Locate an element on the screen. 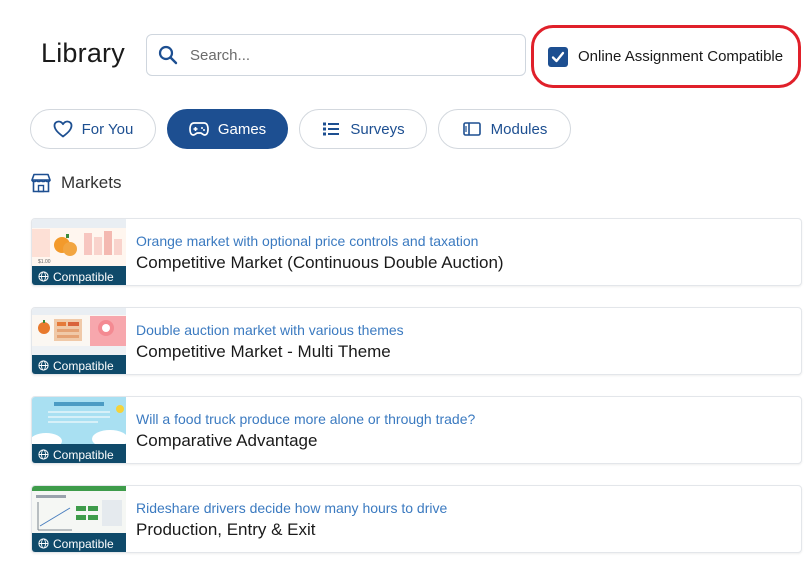 This screenshot has width=812, height=563. section-header-markets: Markets is located at coordinates (75, 183).